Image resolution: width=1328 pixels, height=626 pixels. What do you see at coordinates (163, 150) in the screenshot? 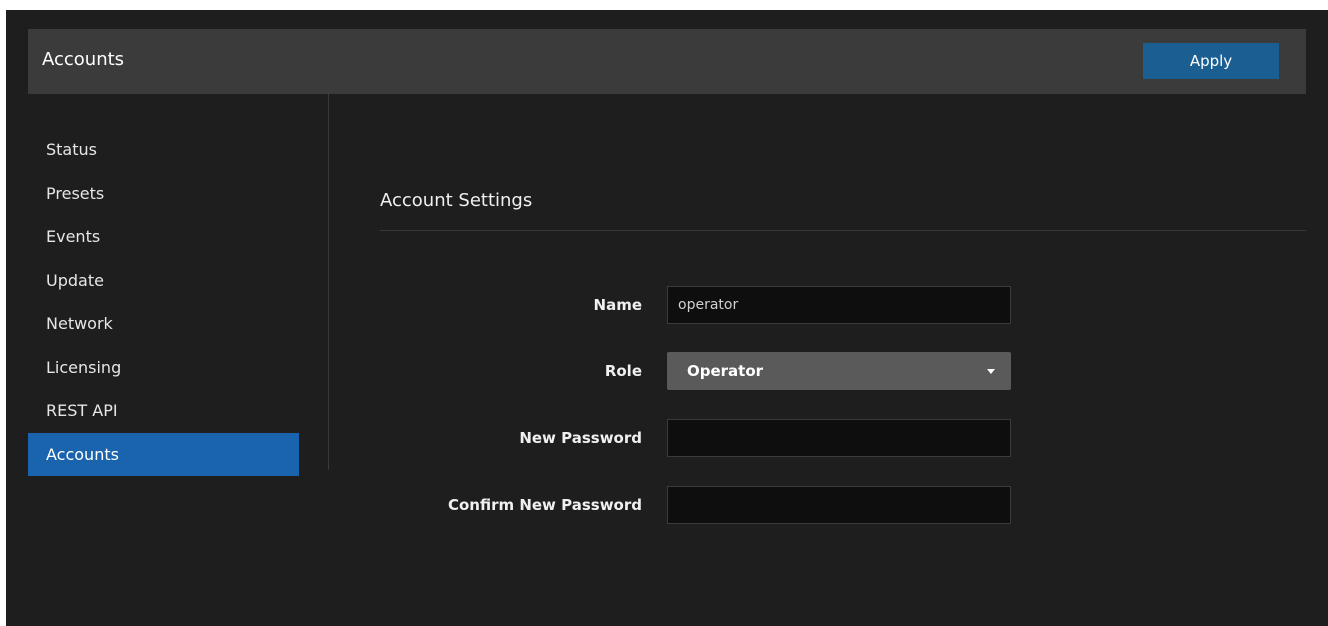
I see `sidebar-item-status: Status` at bounding box center [163, 150].